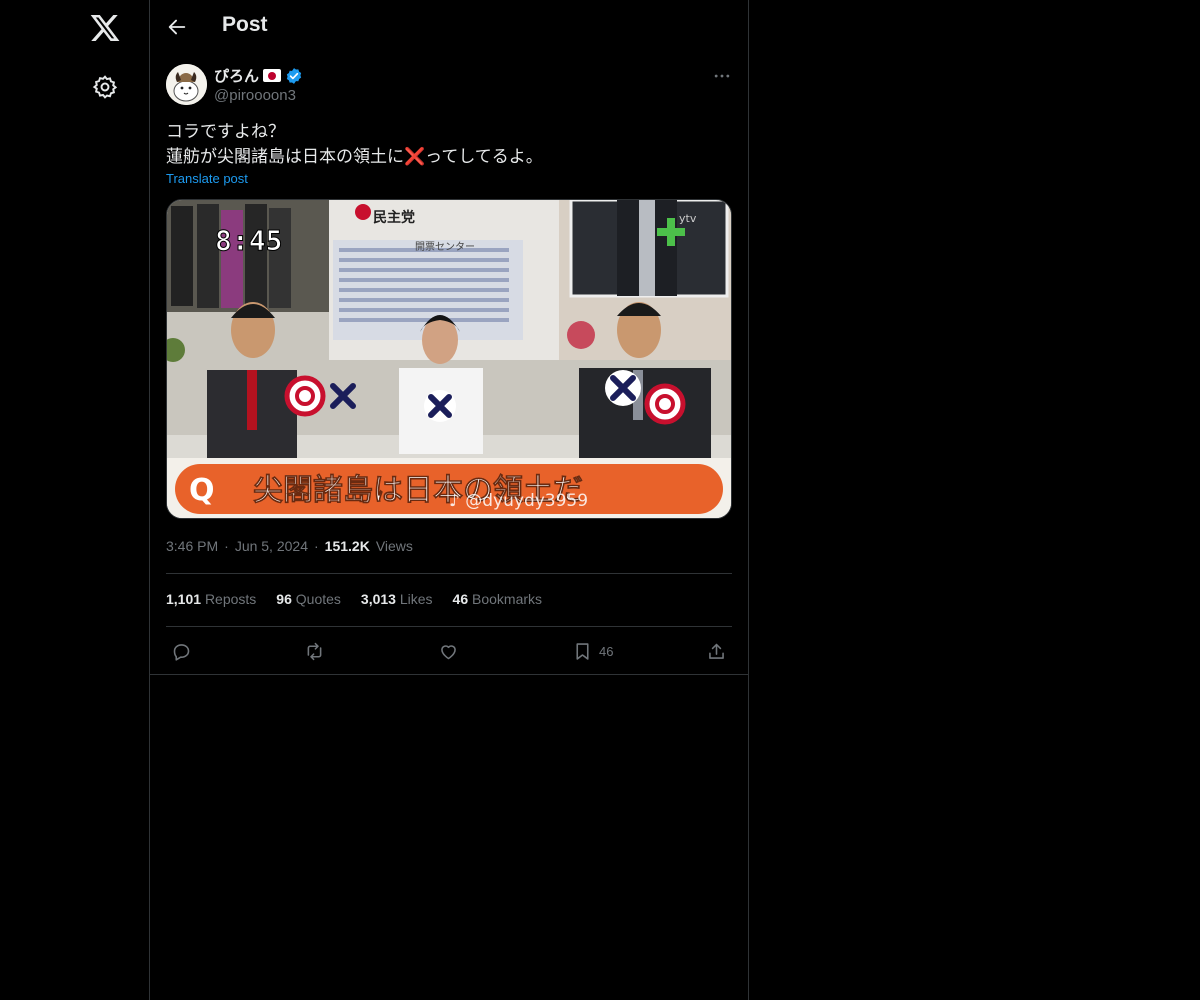  What do you see at coordinates (207, 178) in the screenshot?
I see `translate-post-link: Translate post` at bounding box center [207, 178].